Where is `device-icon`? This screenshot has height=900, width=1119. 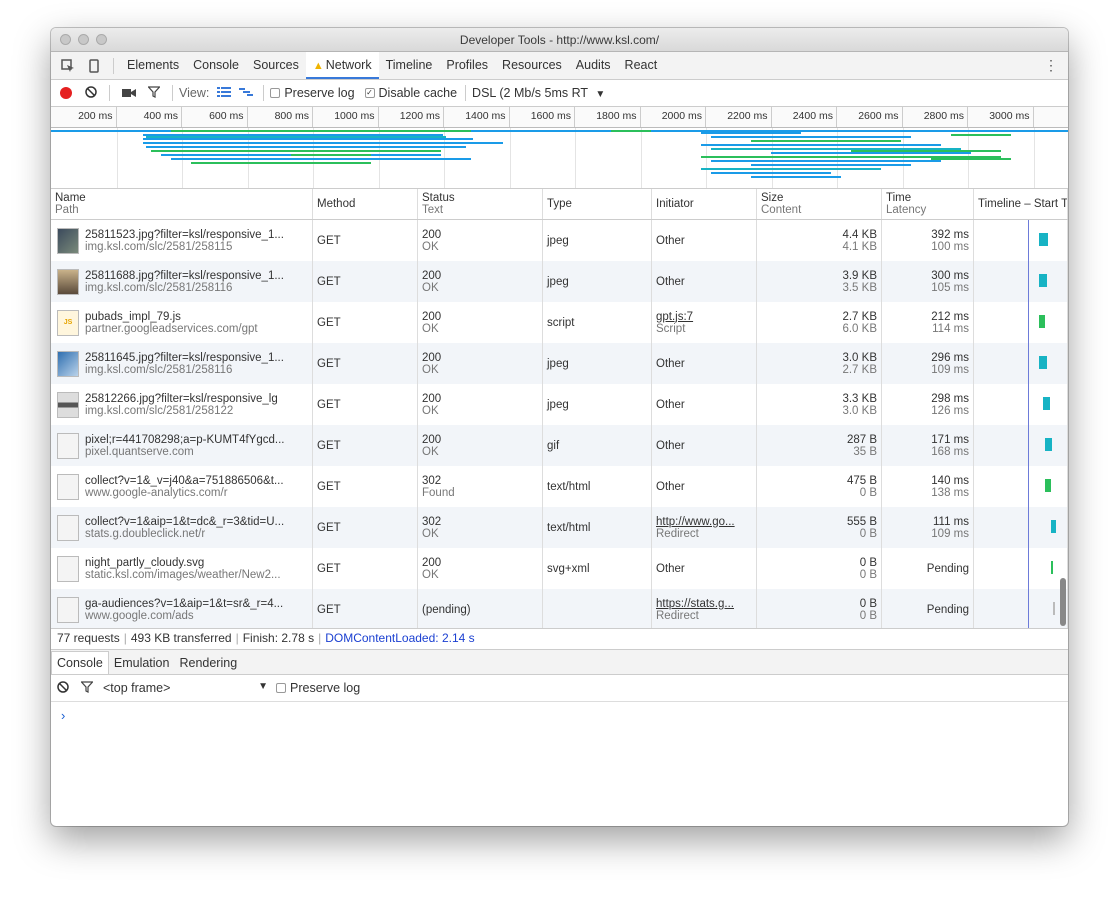 device-icon is located at coordinates (94, 66).